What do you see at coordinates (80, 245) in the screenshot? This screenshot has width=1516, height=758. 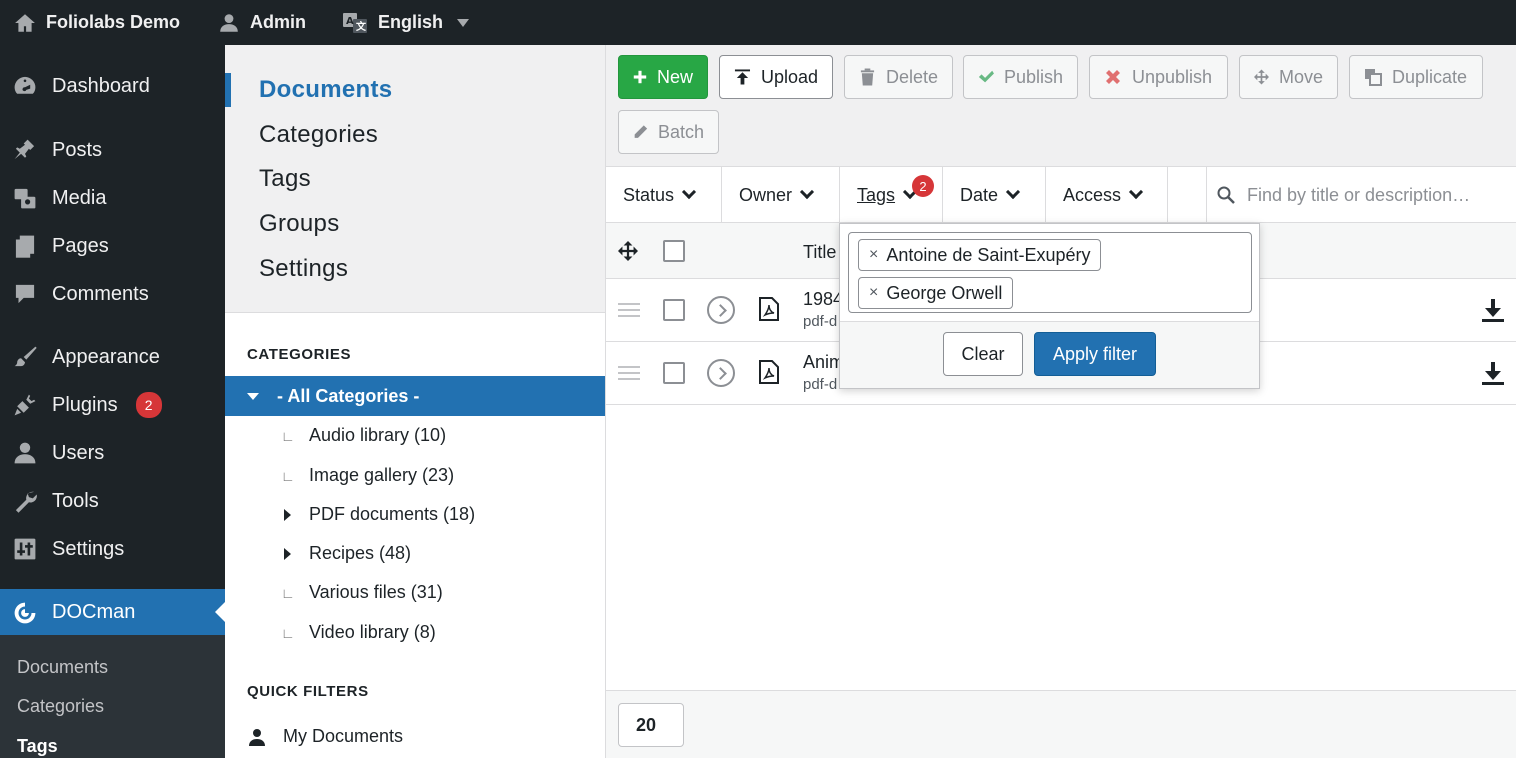 I see `menu-label: Pages` at bounding box center [80, 245].